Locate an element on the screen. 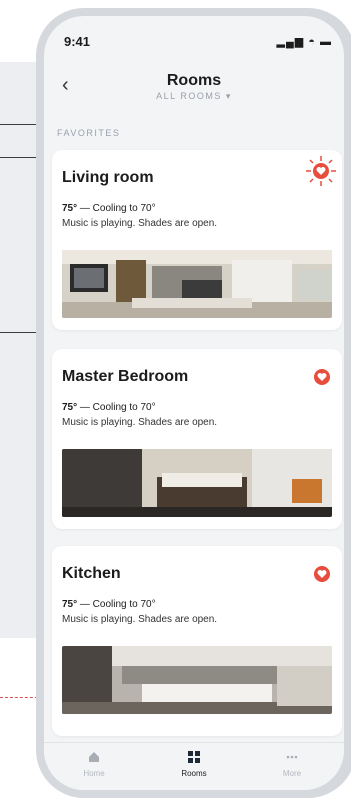  status-bar: 9:41 ▂▄▆ ◓ ▬ is located at coordinates (194, 36).